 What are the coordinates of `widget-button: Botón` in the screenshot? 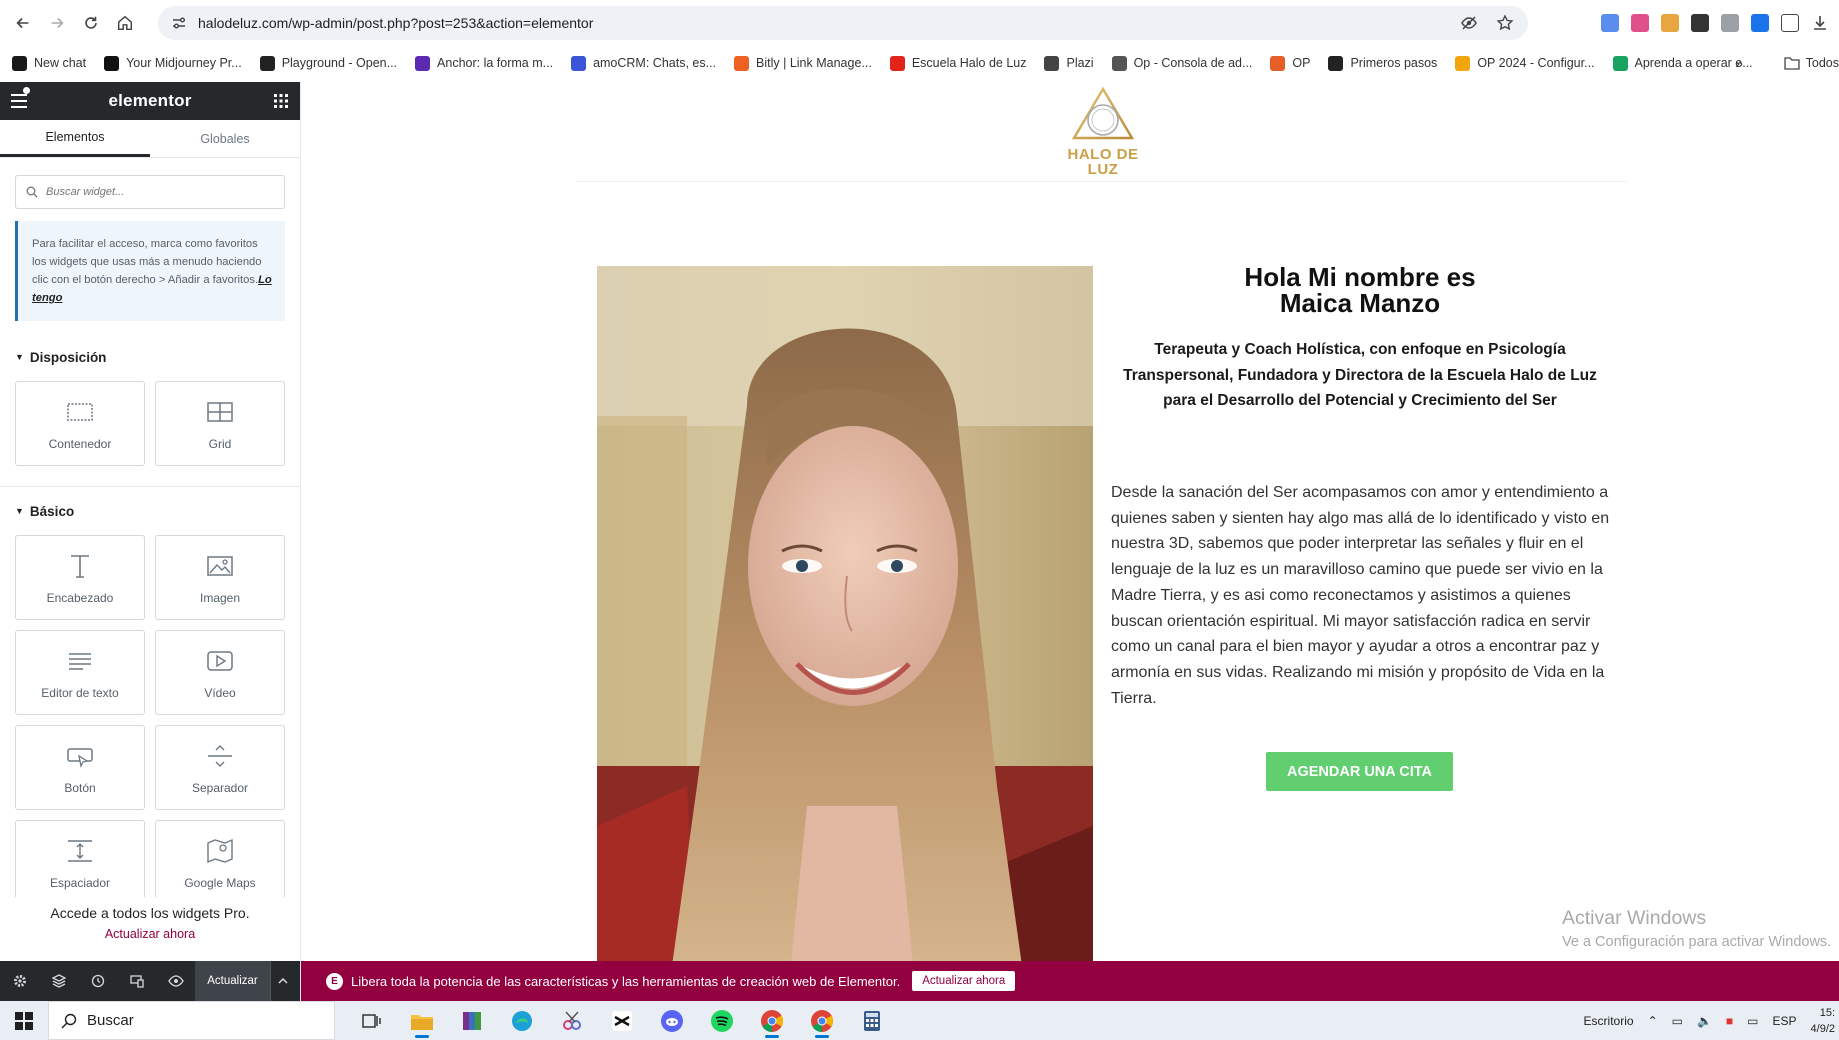 It's located at (80, 767).